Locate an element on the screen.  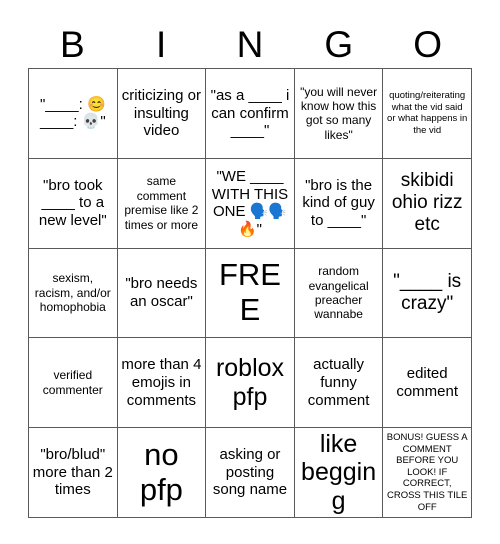
bingo-cell-r4c5: edited comment is located at coordinates (427, 383).